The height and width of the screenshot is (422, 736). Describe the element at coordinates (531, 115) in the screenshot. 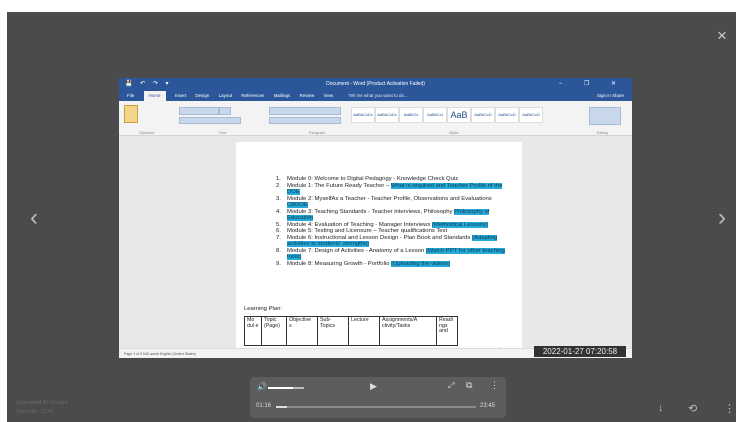

I see `style-emphasis: AaBbCcD` at that location.